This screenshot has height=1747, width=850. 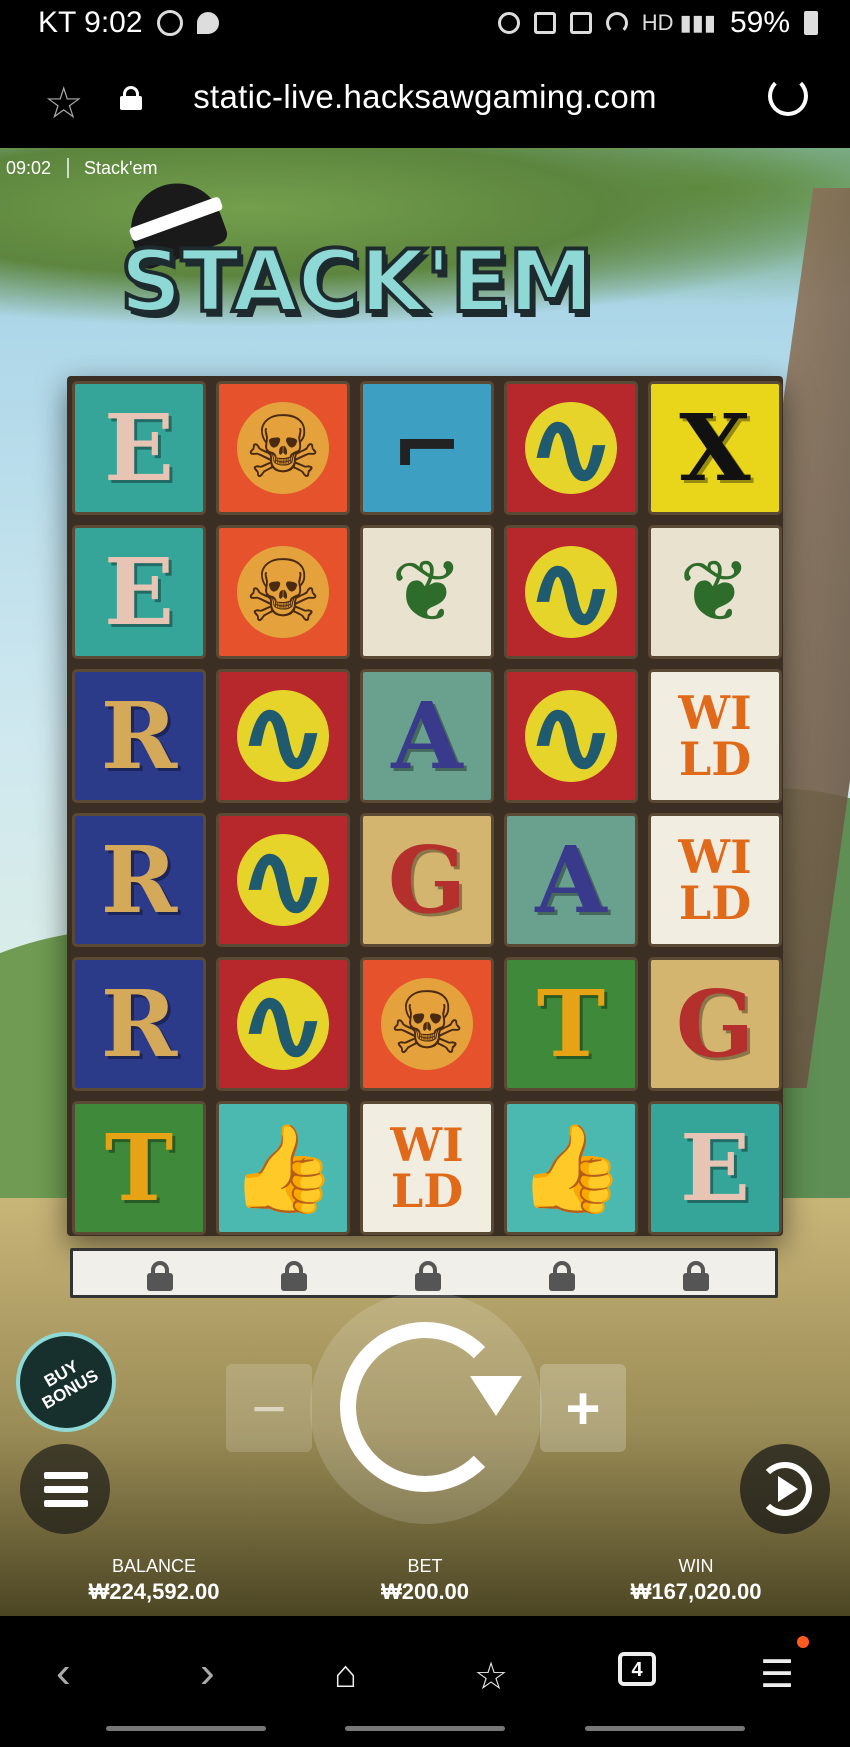 I want to click on reel-symbol-thumb: 👍, so click(x=571, y=1168).